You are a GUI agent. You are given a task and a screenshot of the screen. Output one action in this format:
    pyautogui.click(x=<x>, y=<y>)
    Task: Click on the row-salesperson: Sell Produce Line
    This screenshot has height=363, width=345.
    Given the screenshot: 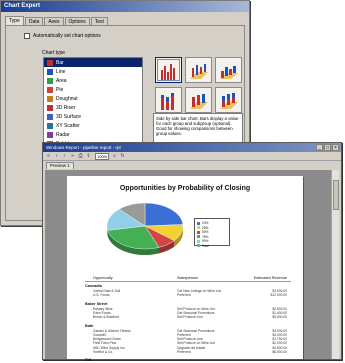 What is the action you would take?
    pyautogui.click(x=190, y=317)
    